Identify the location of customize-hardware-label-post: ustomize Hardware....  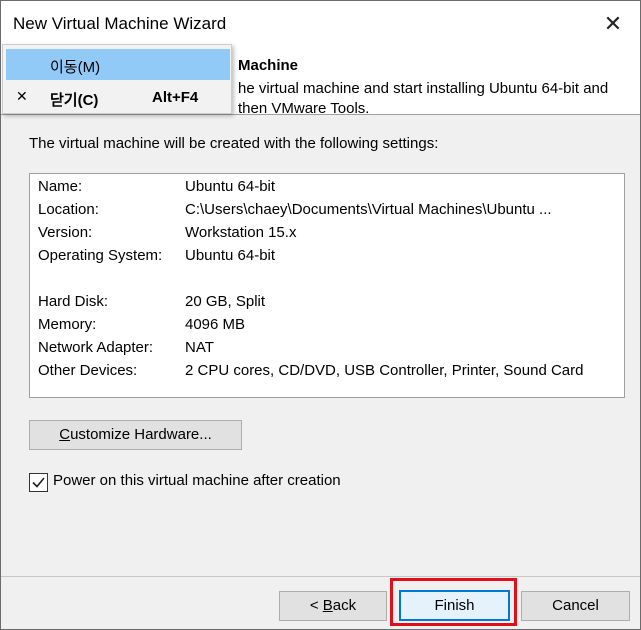
(141, 434).